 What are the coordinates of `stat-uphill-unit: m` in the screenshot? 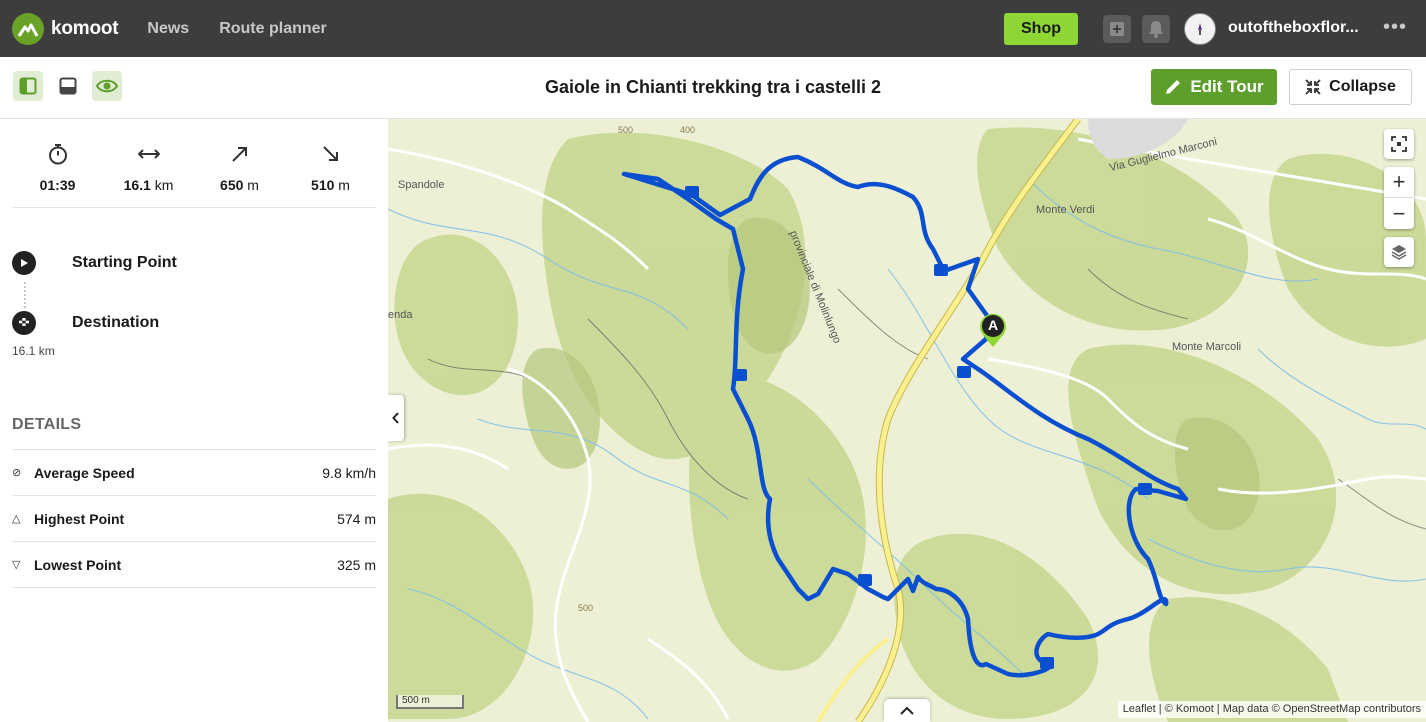 It's located at (253, 185).